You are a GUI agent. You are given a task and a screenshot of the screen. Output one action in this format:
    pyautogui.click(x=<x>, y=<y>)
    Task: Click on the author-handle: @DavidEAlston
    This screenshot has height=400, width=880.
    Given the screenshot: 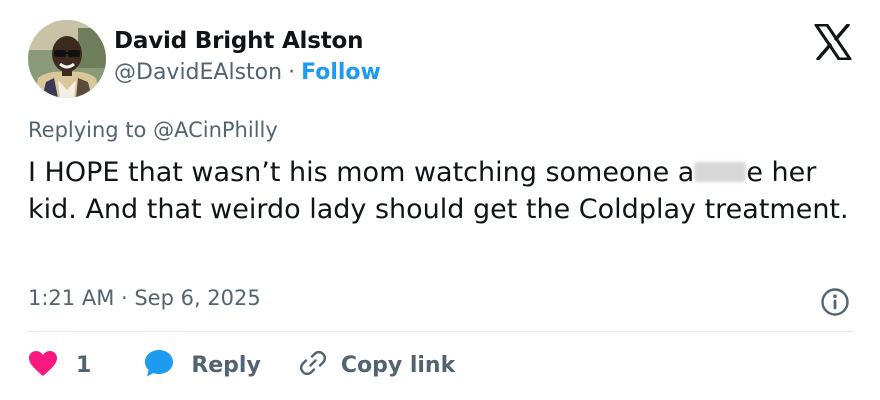 What is the action you would take?
    pyautogui.click(x=198, y=72)
    